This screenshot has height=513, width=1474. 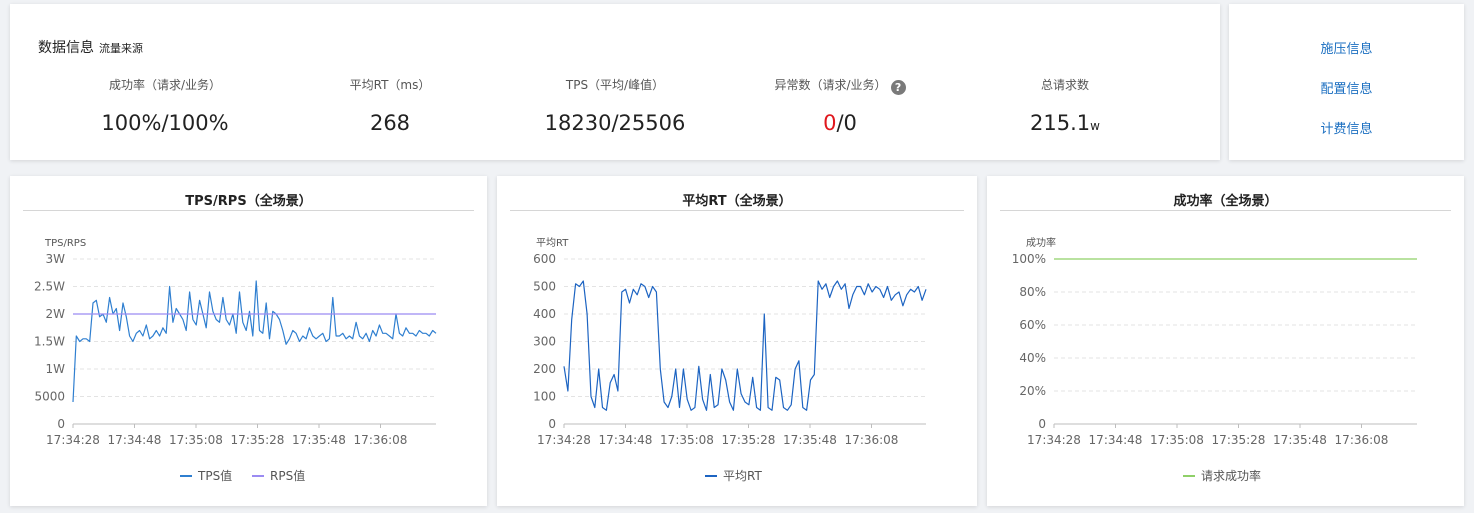 What do you see at coordinates (1346, 87) in the screenshot?
I see `config-info-link: 配置信息` at bounding box center [1346, 87].